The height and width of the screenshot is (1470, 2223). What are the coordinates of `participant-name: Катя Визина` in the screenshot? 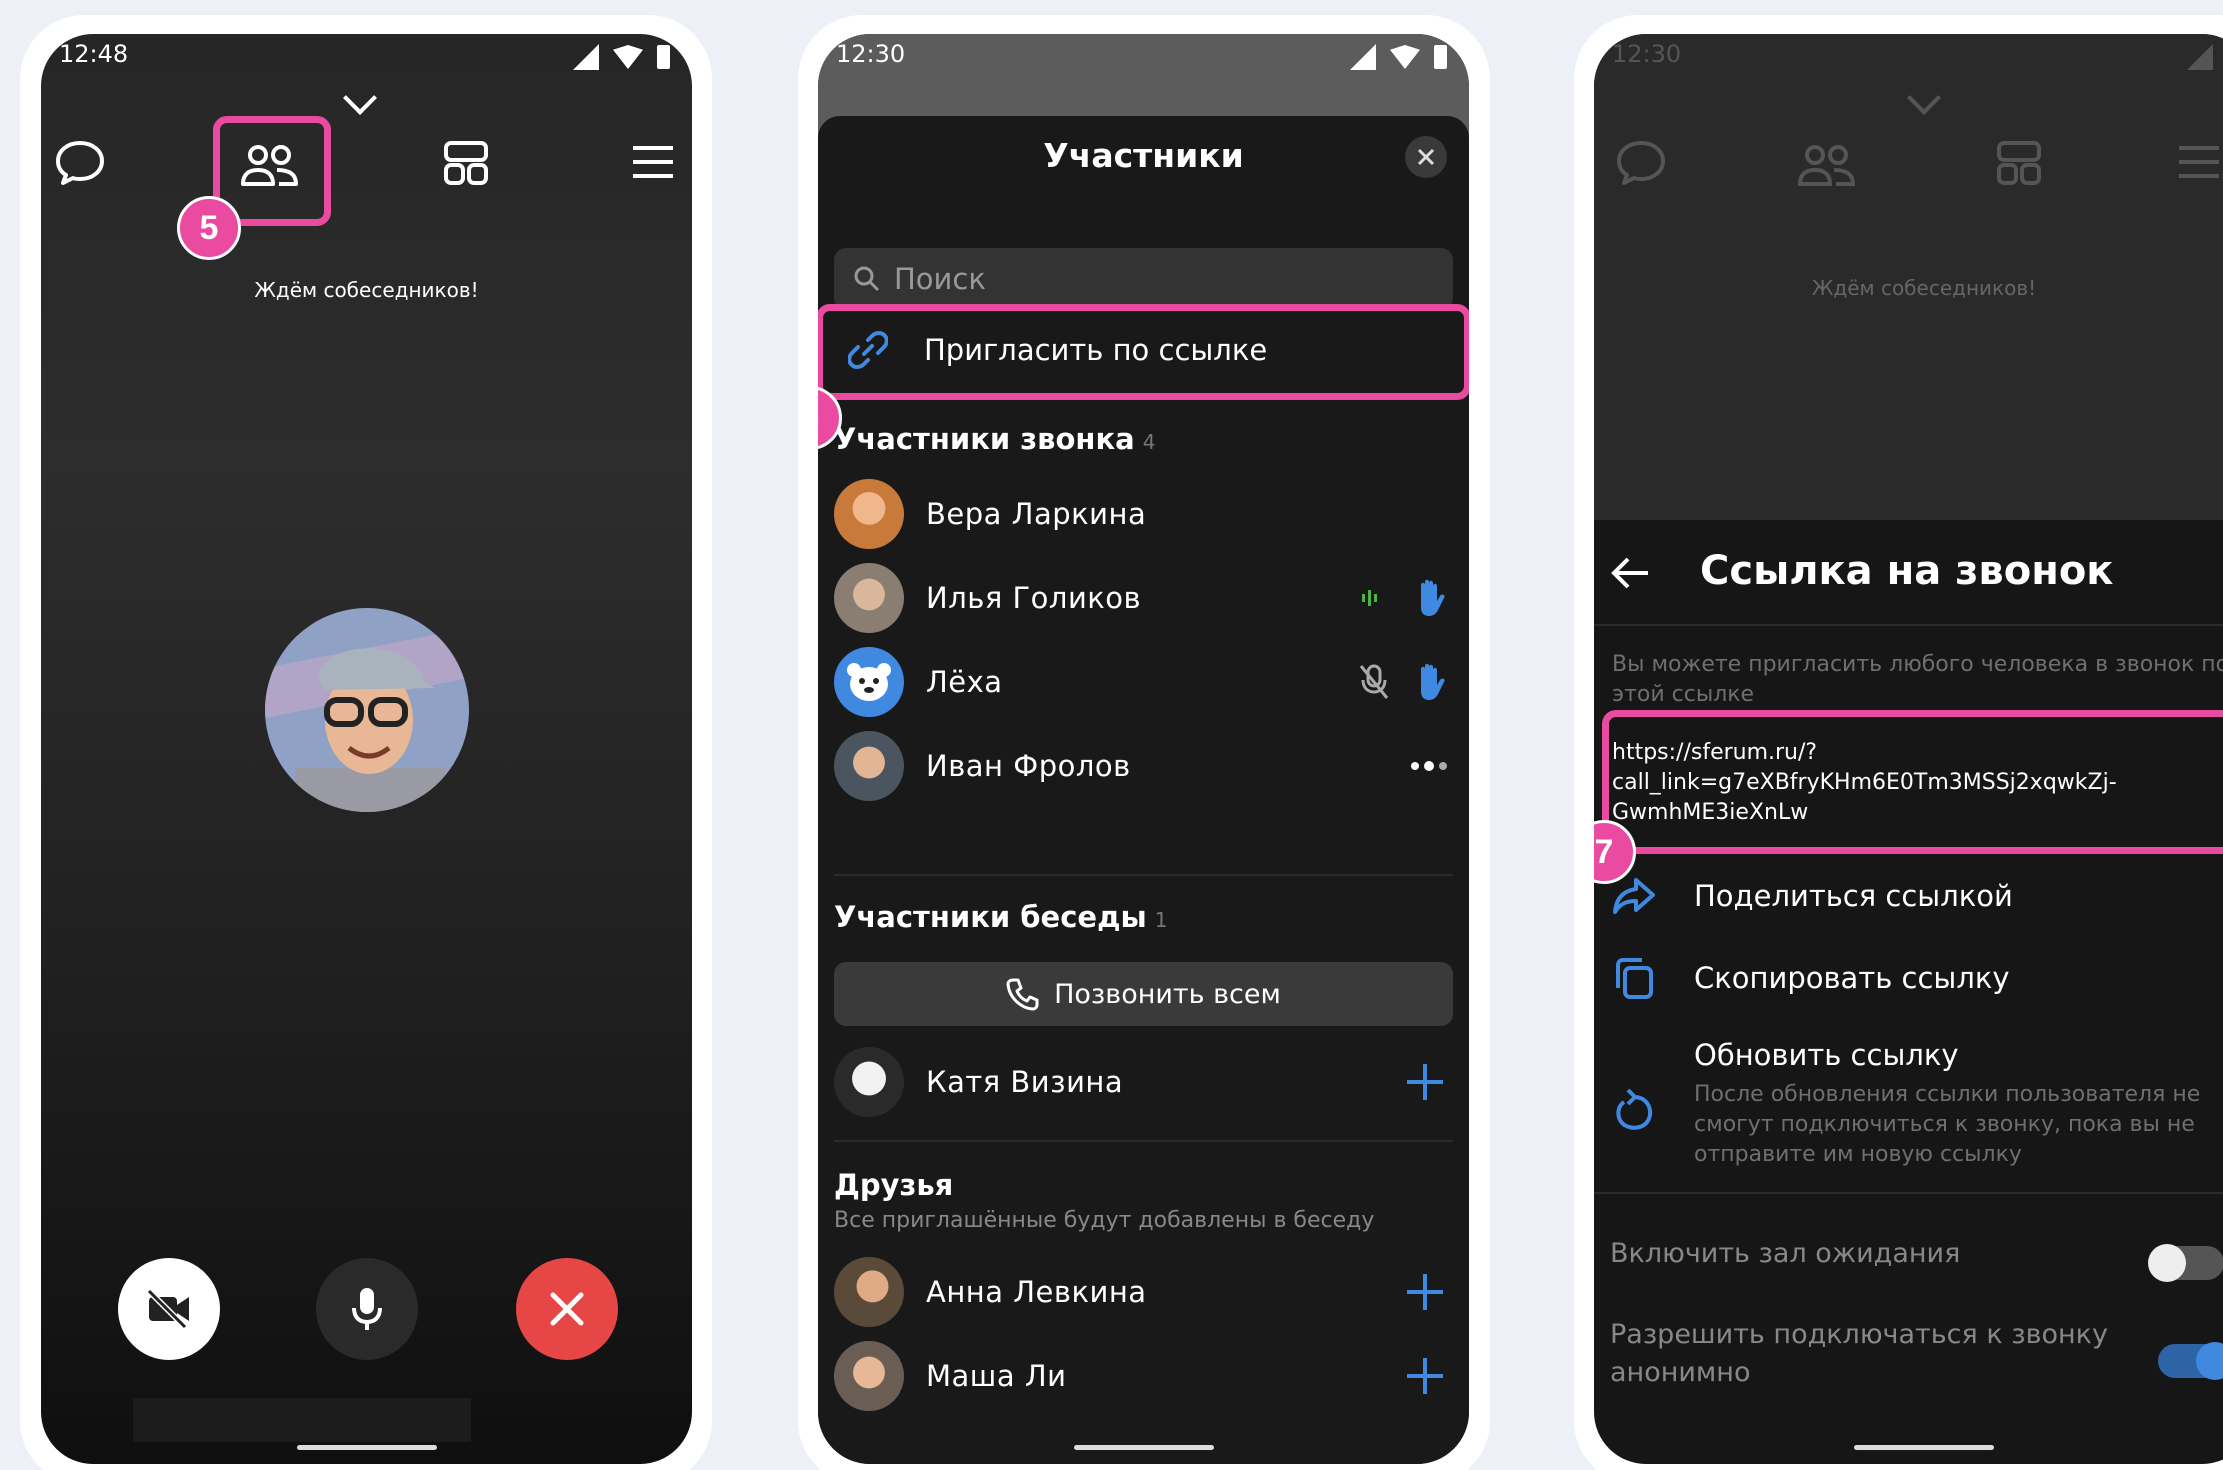 It's located at (1025, 1082).